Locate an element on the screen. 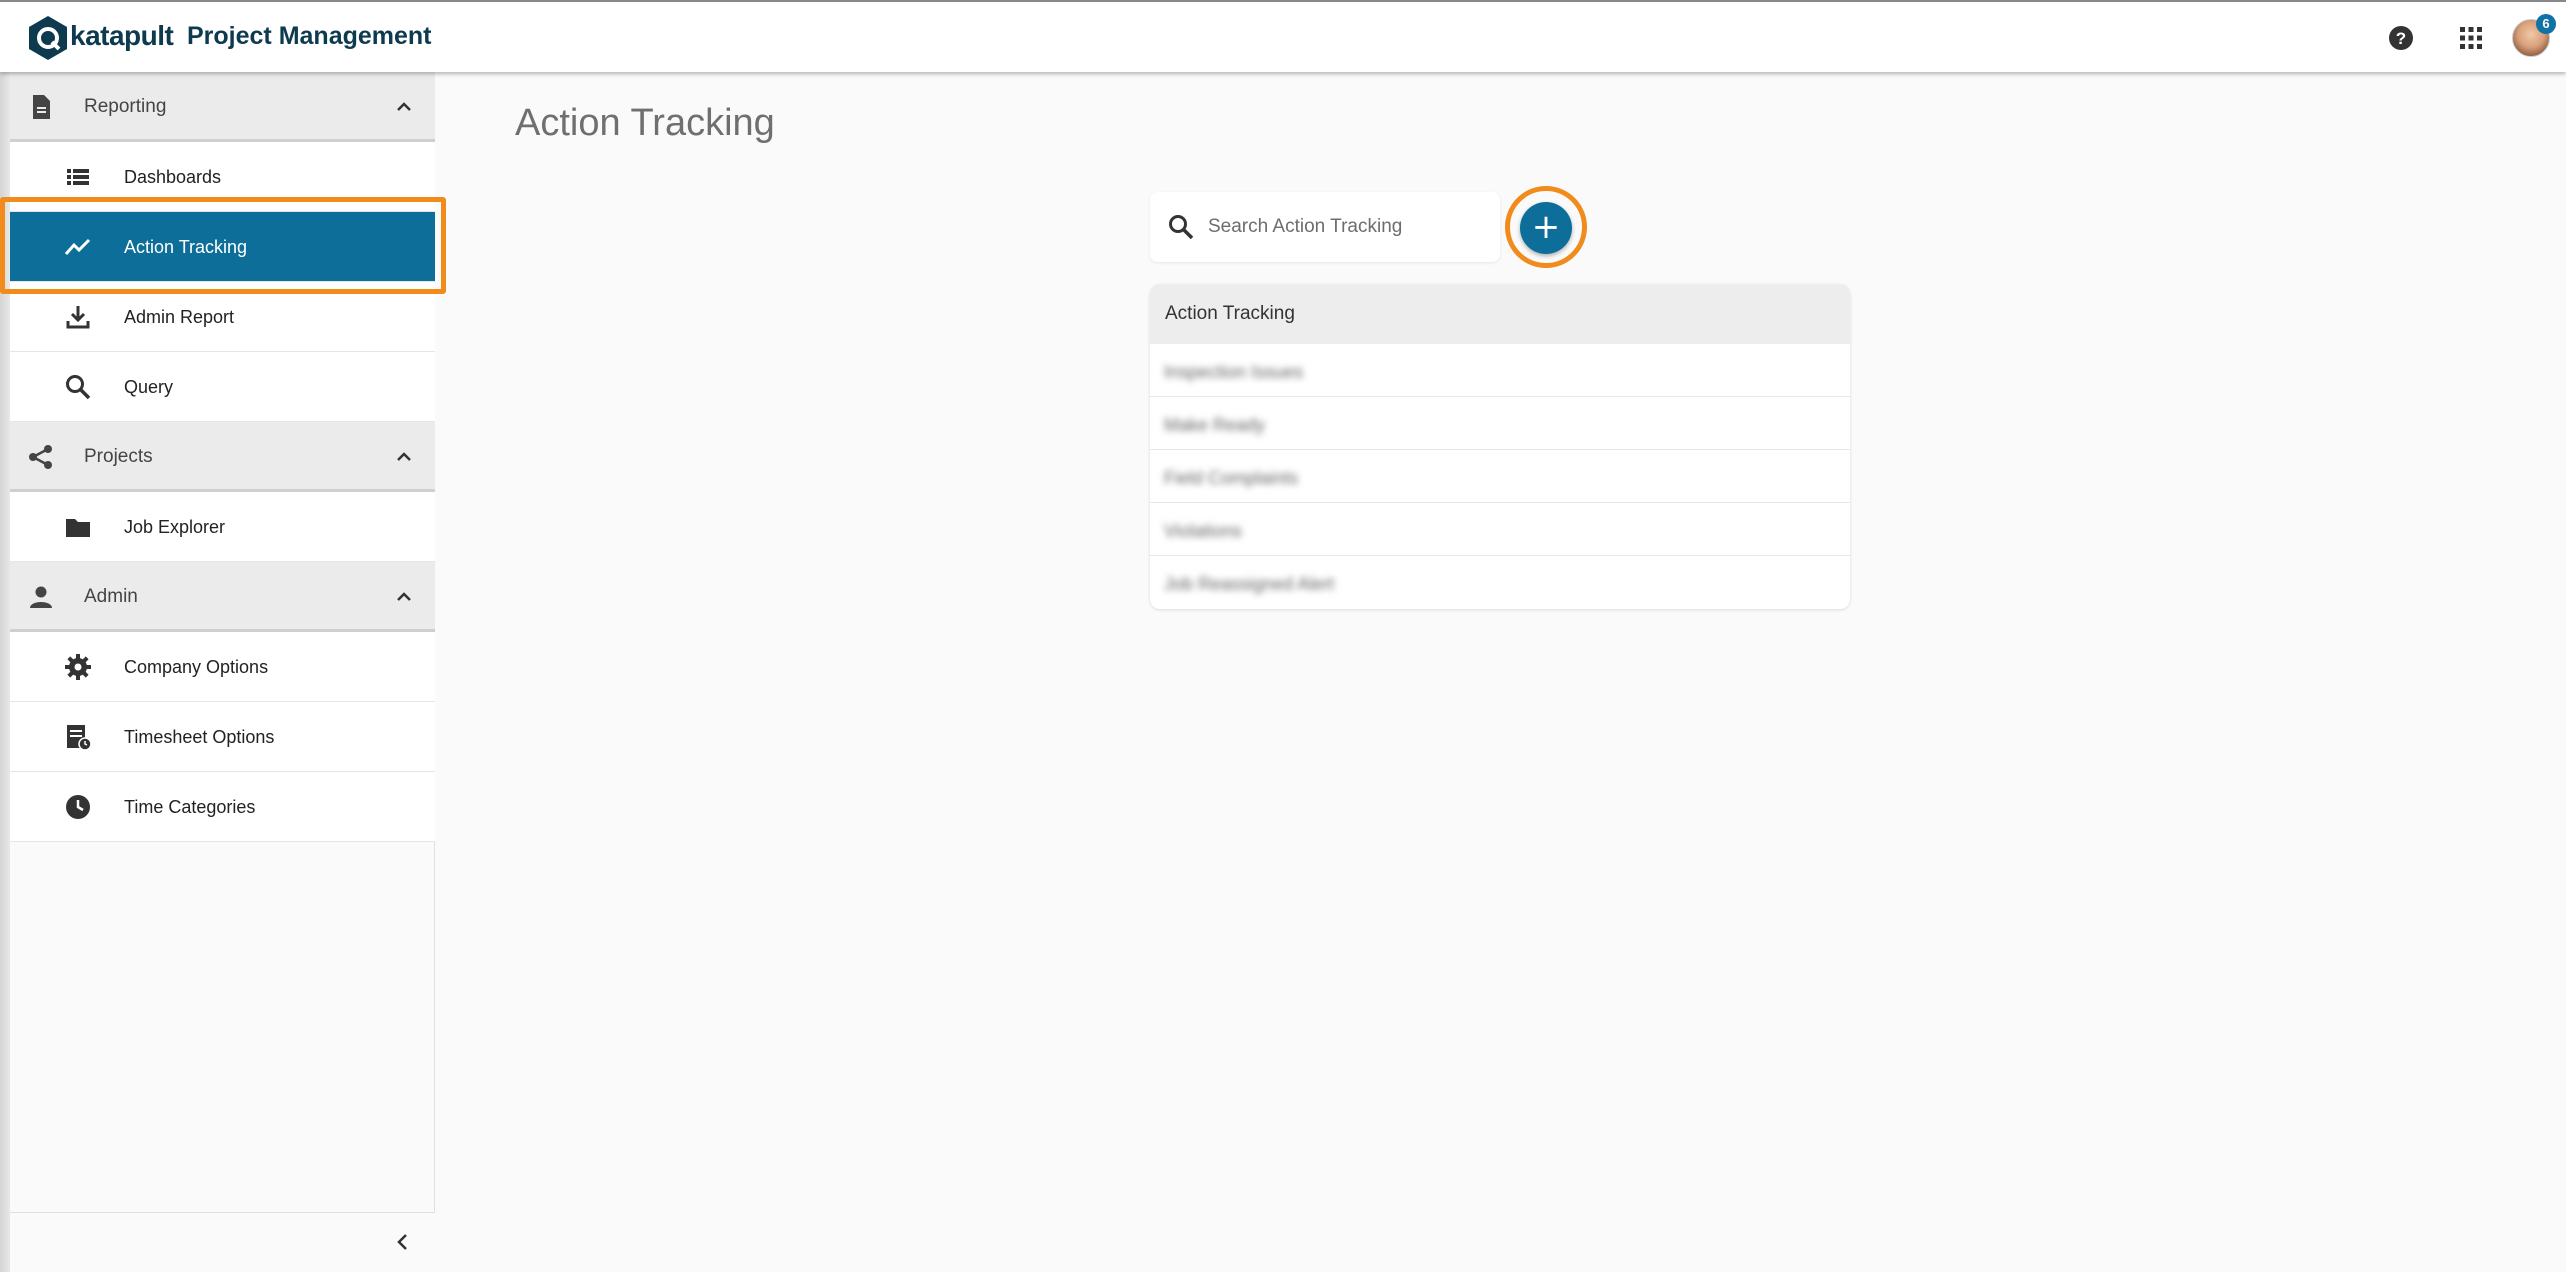 The width and height of the screenshot is (2566, 1272). notification-badge: 6 is located at coordinates (2546, 24).